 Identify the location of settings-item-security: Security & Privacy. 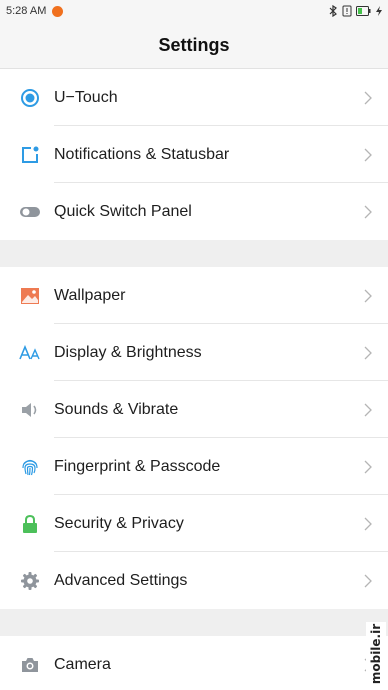
(194, 523).